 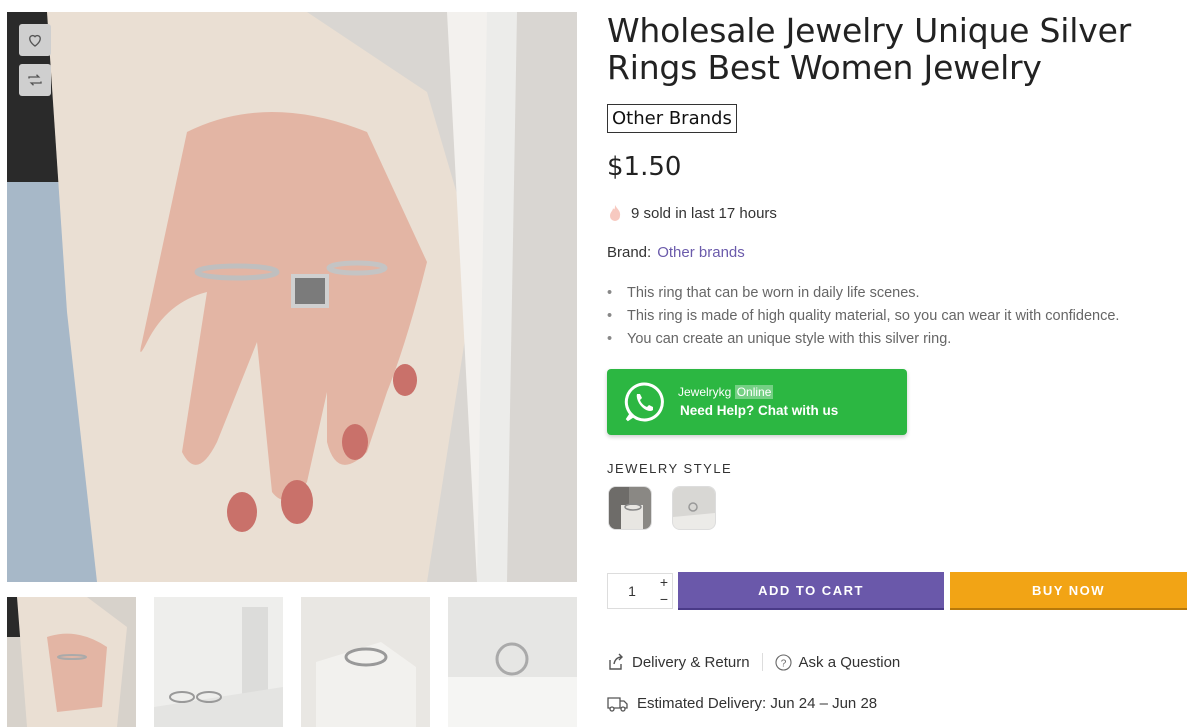 I want to click on heart-icon, so click(x=35, y=40).